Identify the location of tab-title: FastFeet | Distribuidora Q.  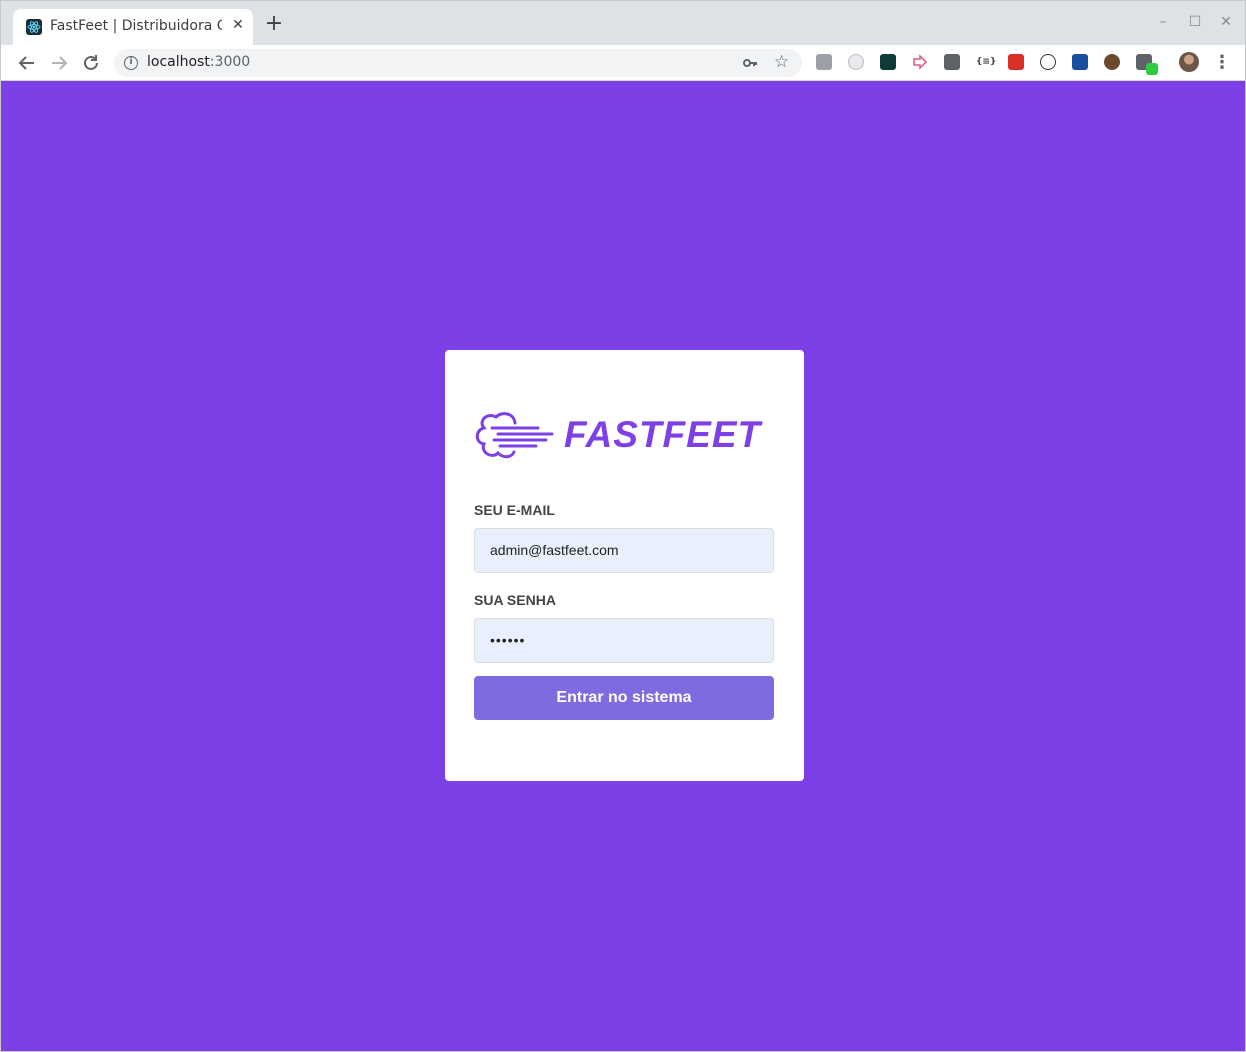
(136, 26).